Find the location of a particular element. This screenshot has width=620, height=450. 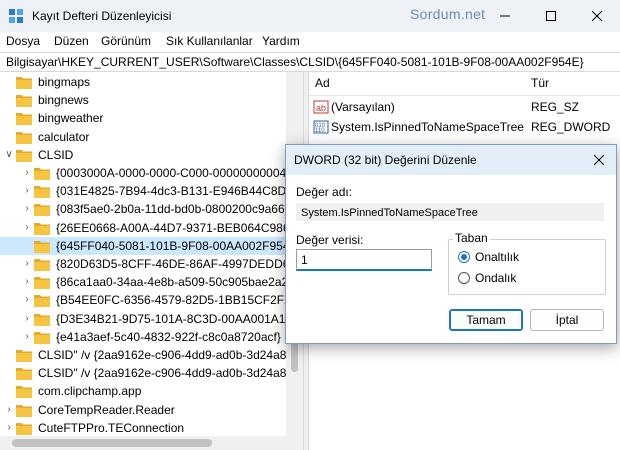

tree-horizontal-scrollbar is located at coordinates (151, 443).